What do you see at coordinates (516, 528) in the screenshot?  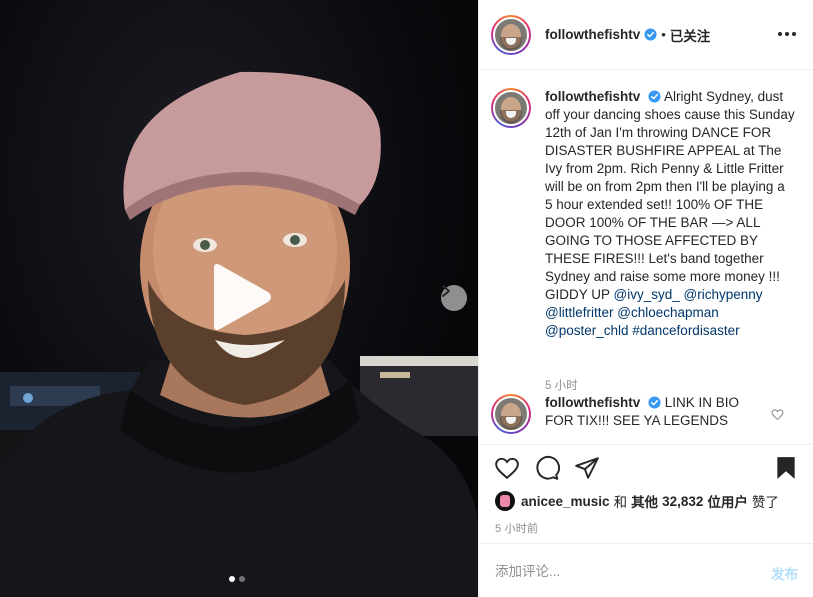 I see `post-timestamp: 5 小时前` at bounding box center [516, 528].